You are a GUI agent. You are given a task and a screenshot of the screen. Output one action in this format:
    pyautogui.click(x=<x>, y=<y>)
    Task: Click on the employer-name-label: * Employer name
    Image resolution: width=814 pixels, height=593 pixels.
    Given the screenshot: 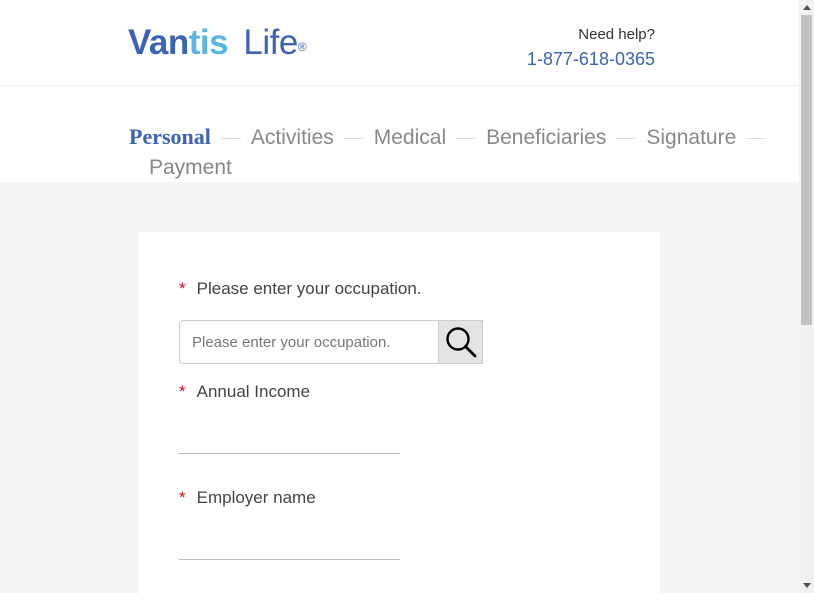 What is the action you would take?
    pyautogui.click(x=247, y=498)
    